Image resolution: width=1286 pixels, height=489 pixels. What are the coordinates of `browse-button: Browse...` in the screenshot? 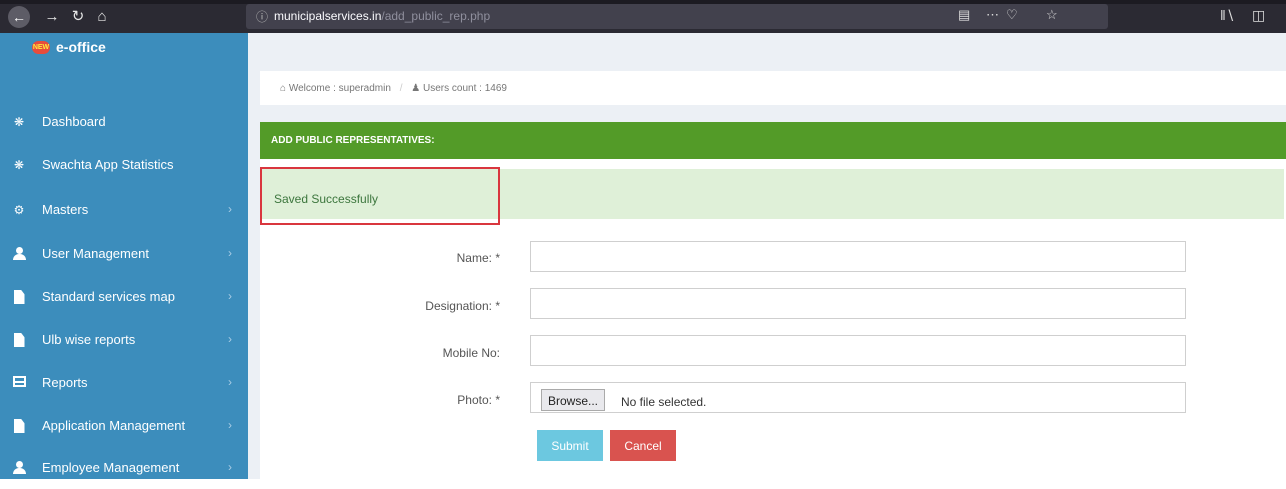 It's located at (573, 400).